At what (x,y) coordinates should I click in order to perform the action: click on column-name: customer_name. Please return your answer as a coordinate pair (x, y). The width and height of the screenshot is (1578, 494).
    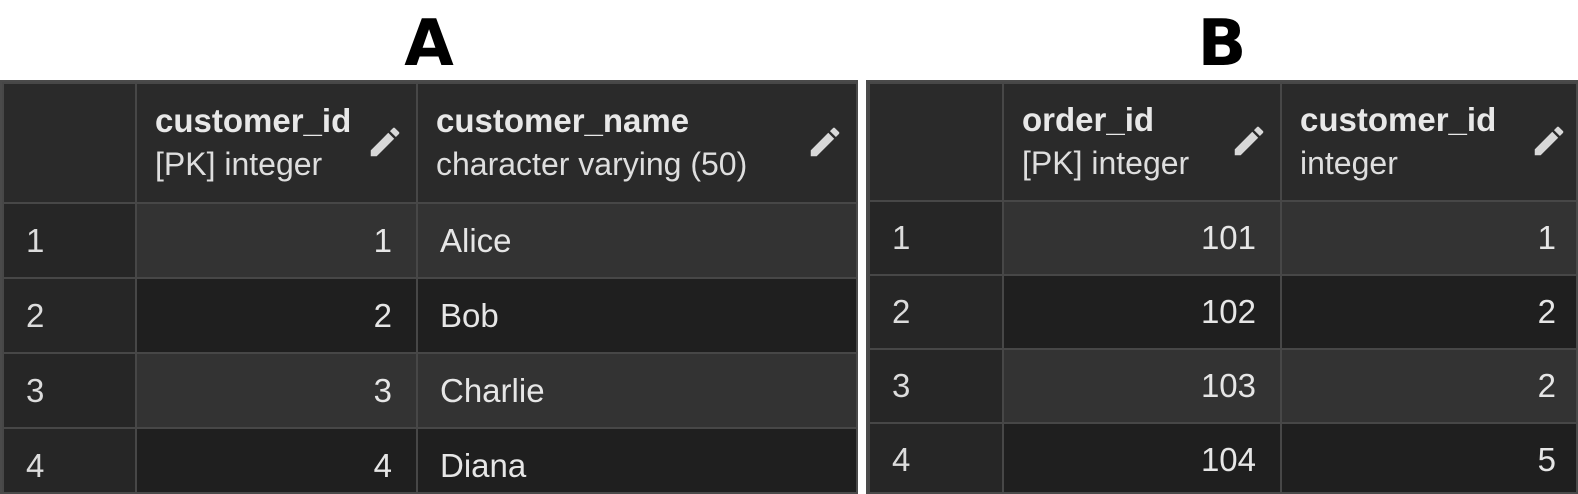
    Looking at the image, I should click on (563, 120).